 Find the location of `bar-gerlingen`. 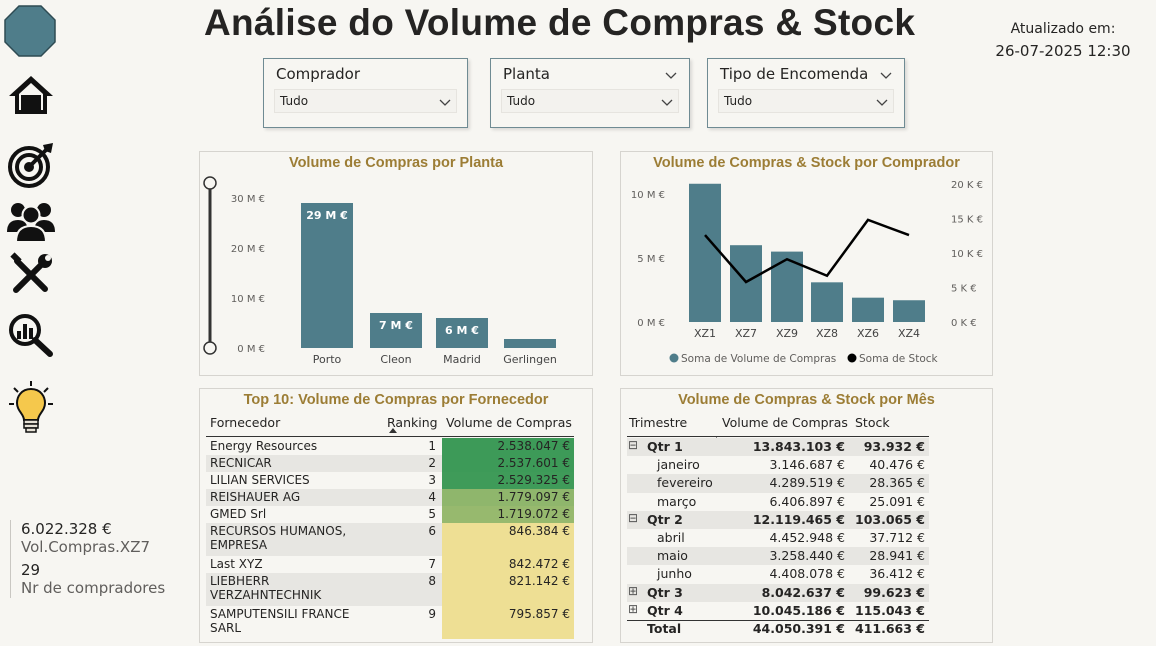

bar-gerlingen is located at coordinates (530, 343).